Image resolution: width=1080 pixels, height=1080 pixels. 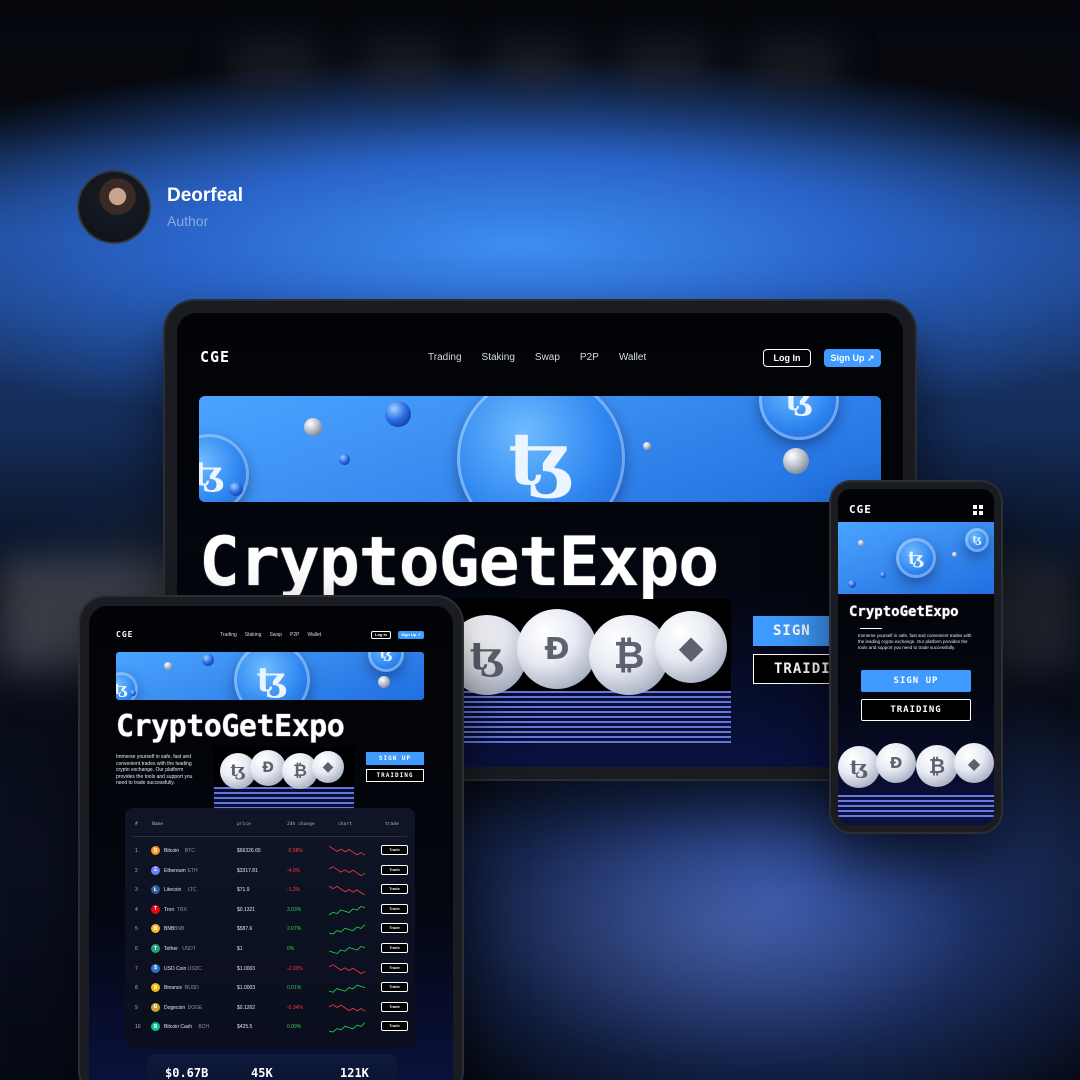 I want to click on coin-name: USD Coin, so click(x=175, y=969).